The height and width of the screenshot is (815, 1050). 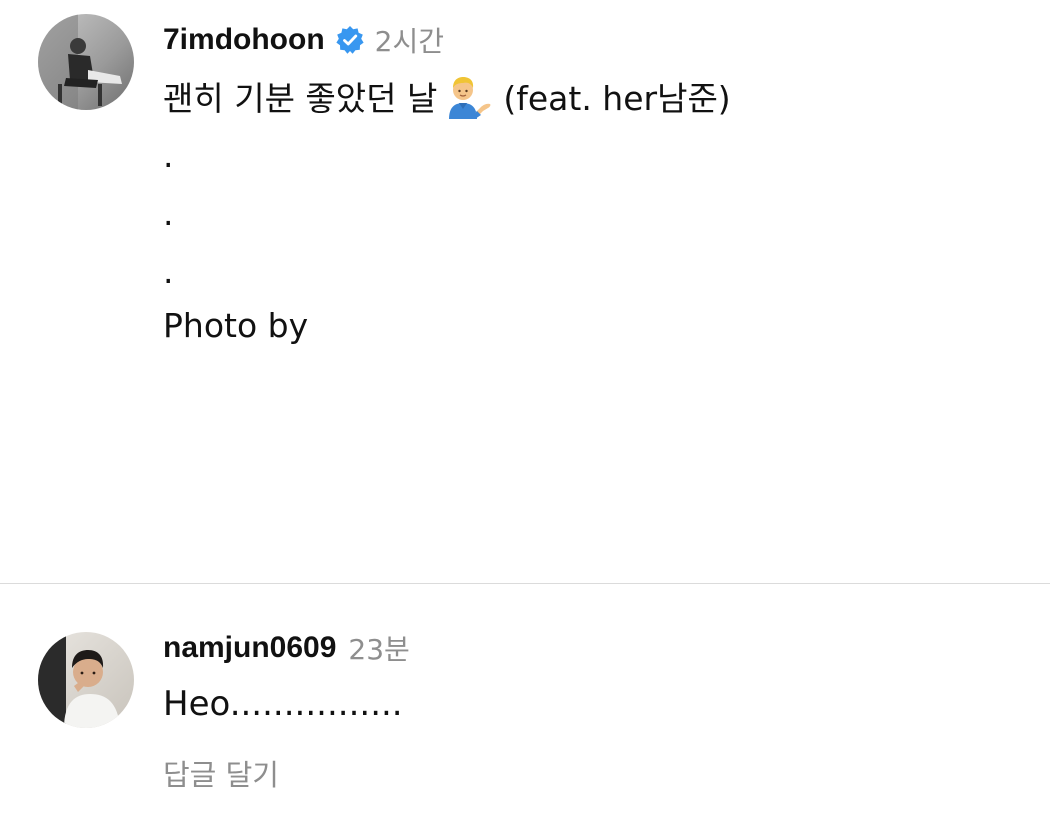 I want to click on post-author-avatar, so click(x=86, y=62).